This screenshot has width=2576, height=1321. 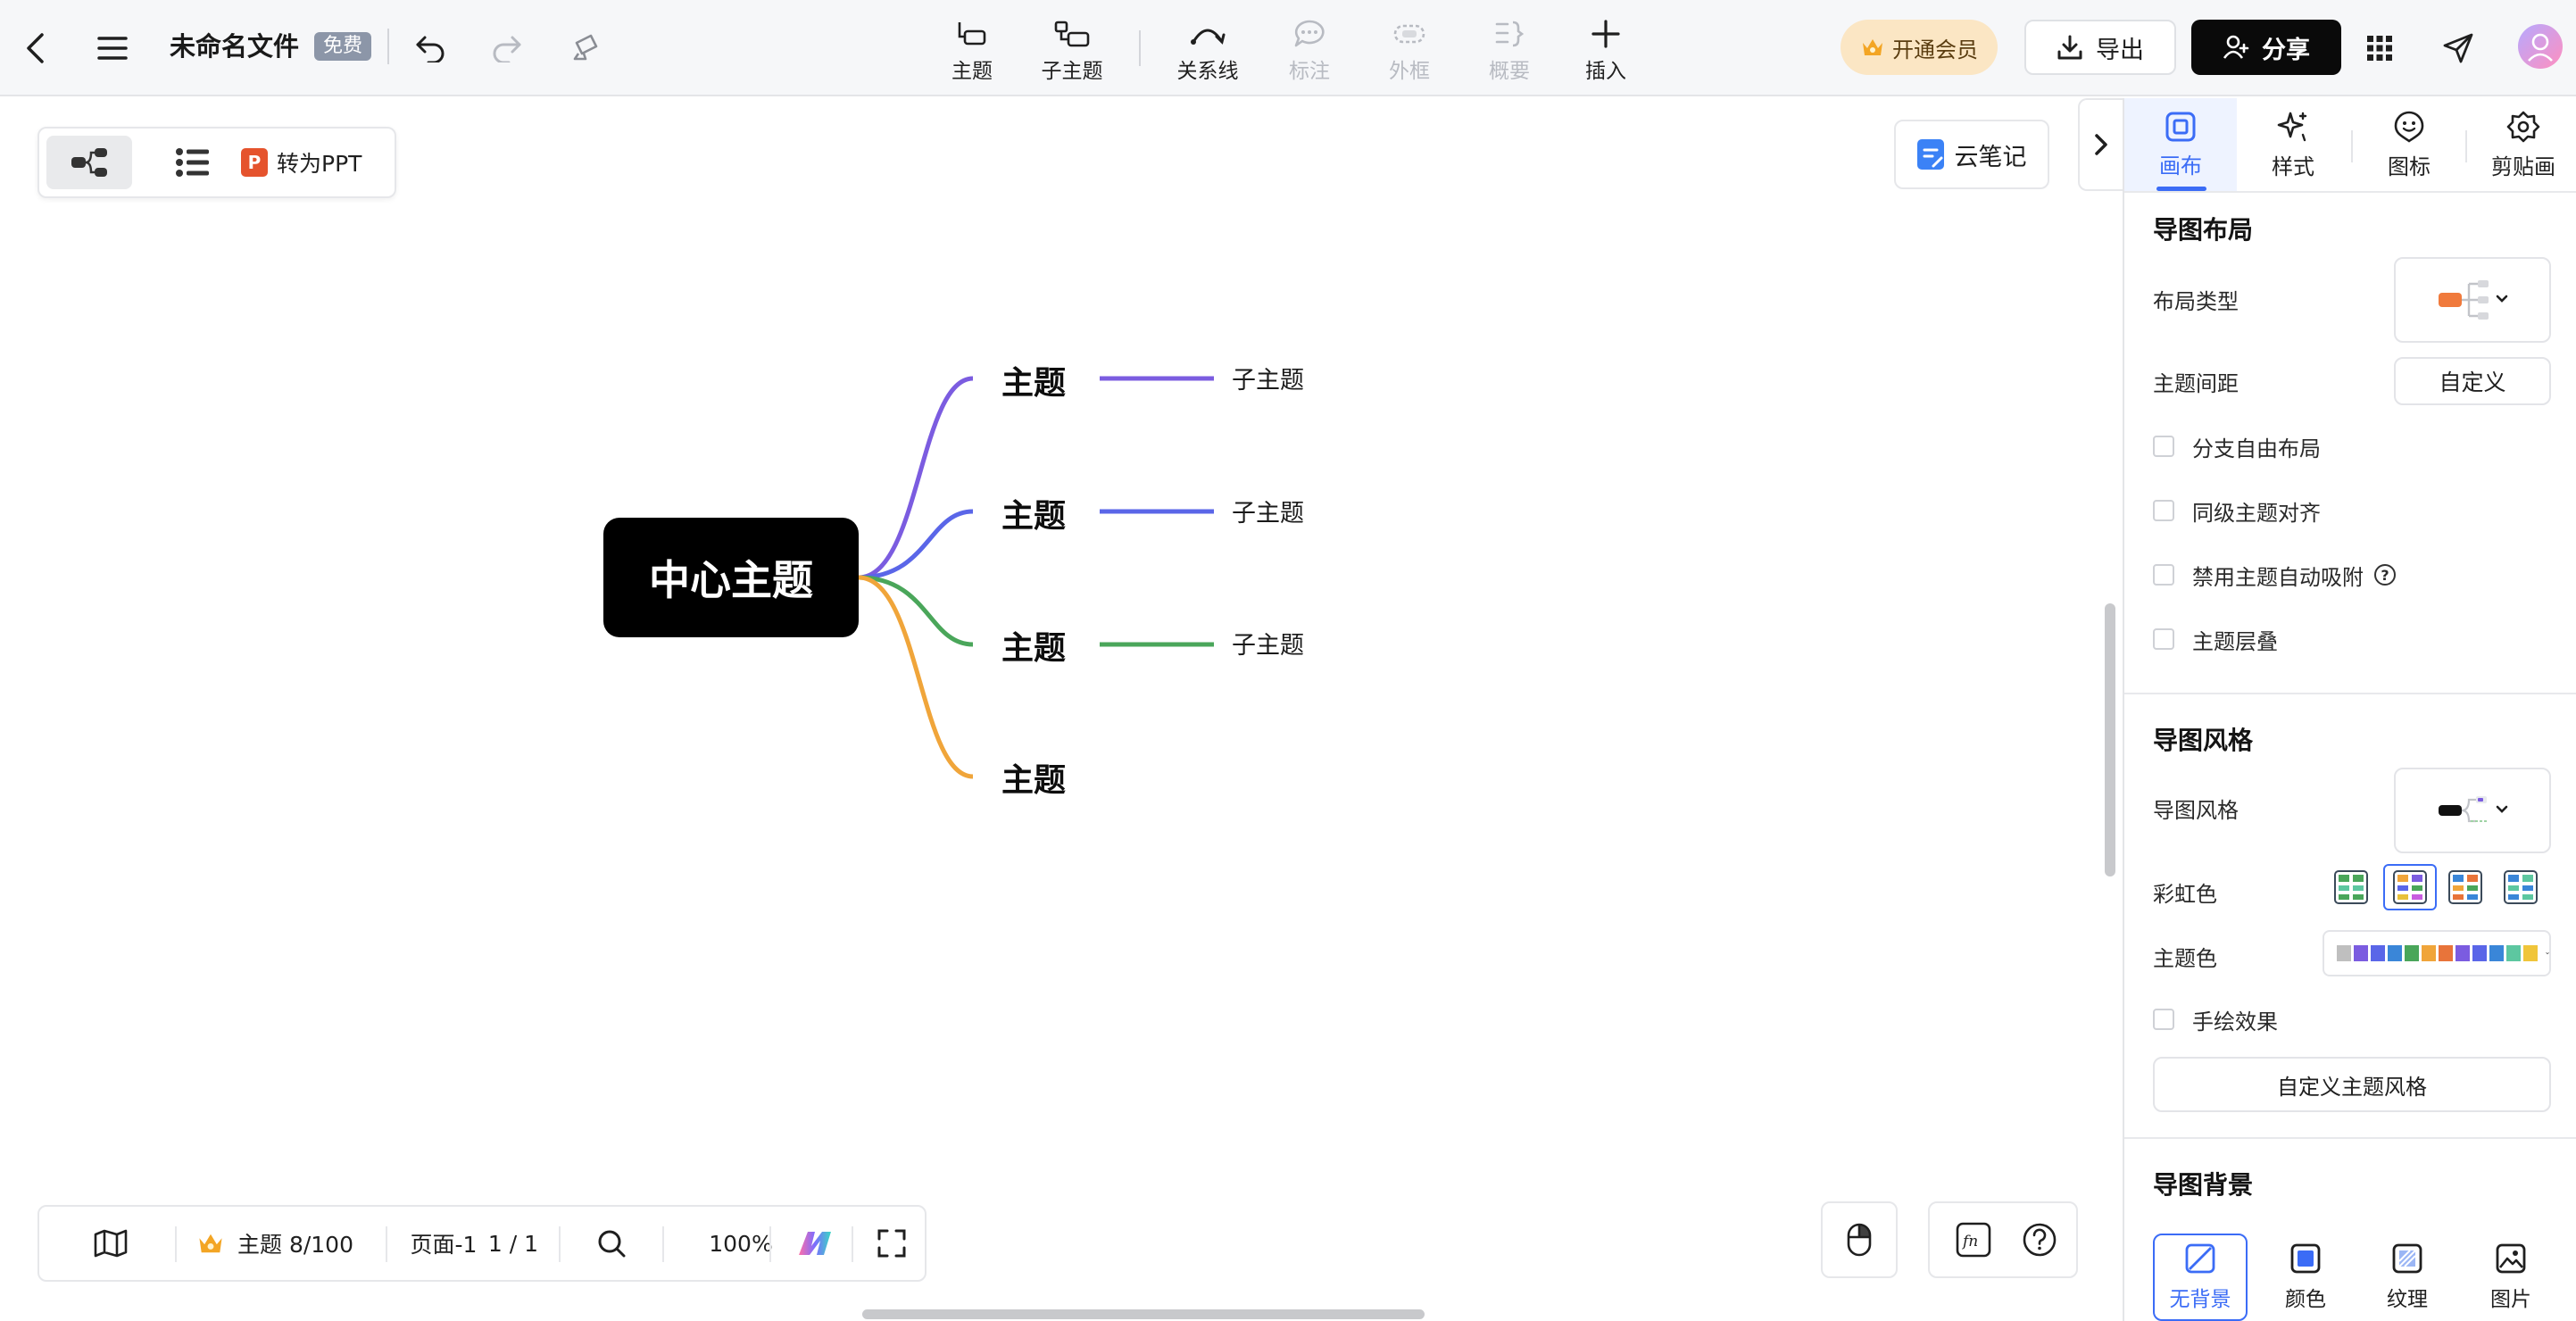 What do you see at coordinates (2185, 894) in the screenshot?
I see `rainbow-label: 彩虹色` at bounding box center [2185, 894].